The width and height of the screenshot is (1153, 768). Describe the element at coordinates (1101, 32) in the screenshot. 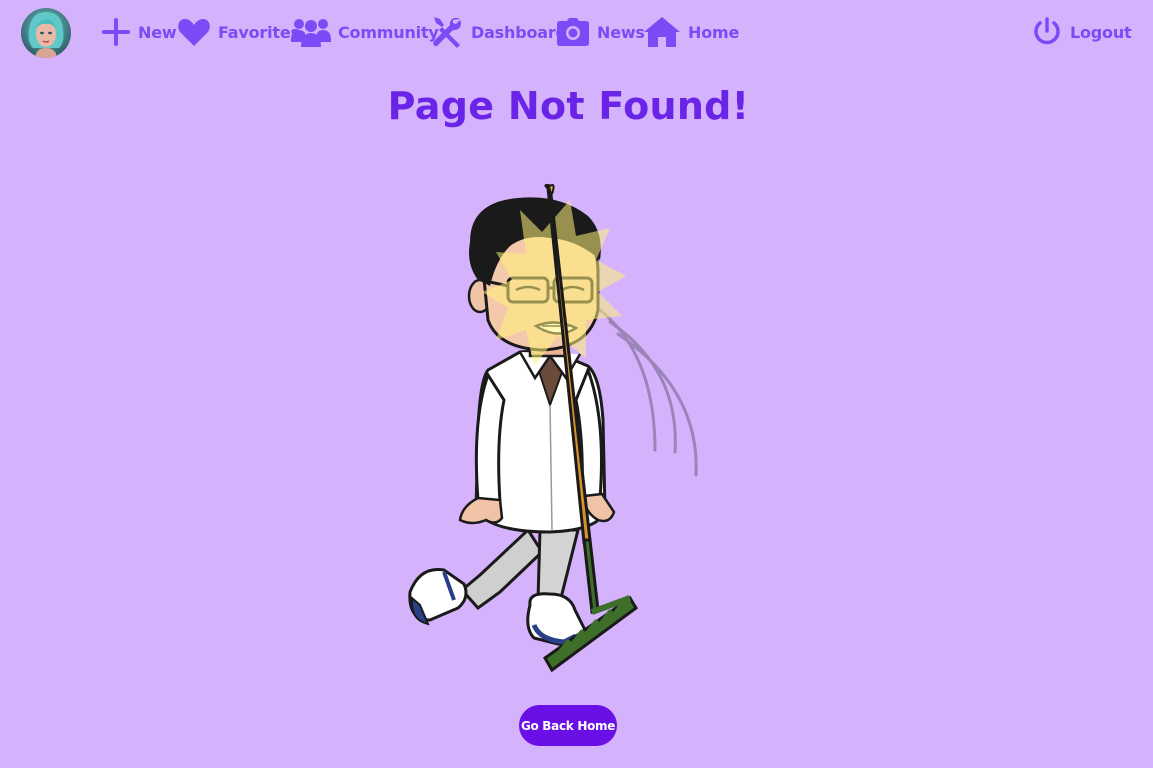

I see `logout-label: Logout` at that location.